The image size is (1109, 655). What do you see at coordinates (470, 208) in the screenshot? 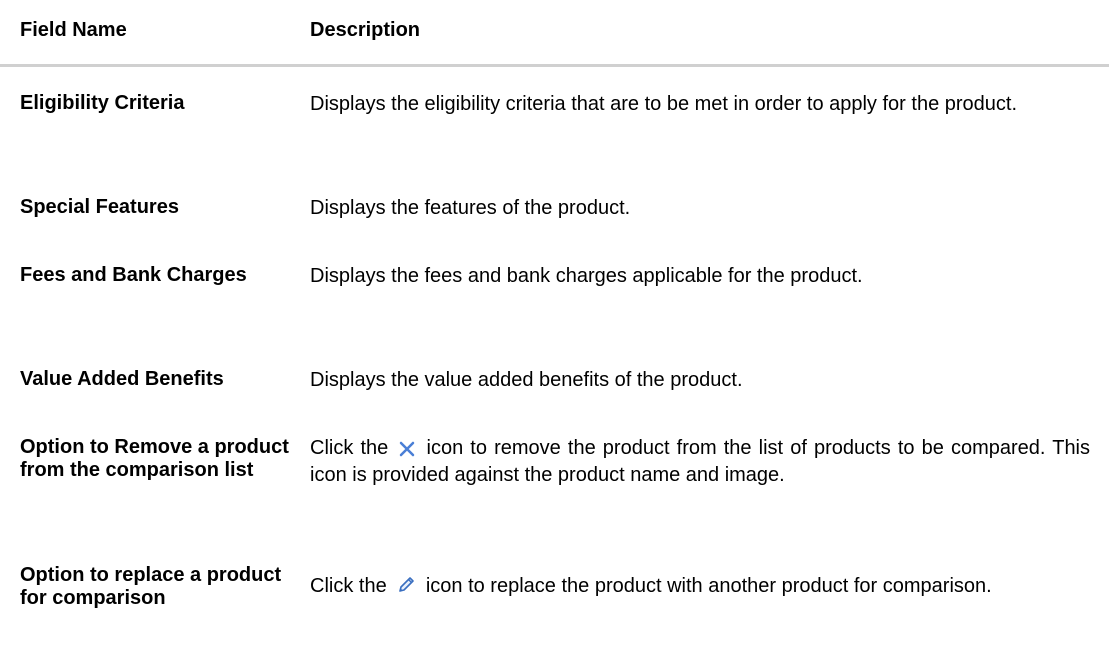
I see `field-description: Displays the features of the product.` at bounding box center [470, 208].